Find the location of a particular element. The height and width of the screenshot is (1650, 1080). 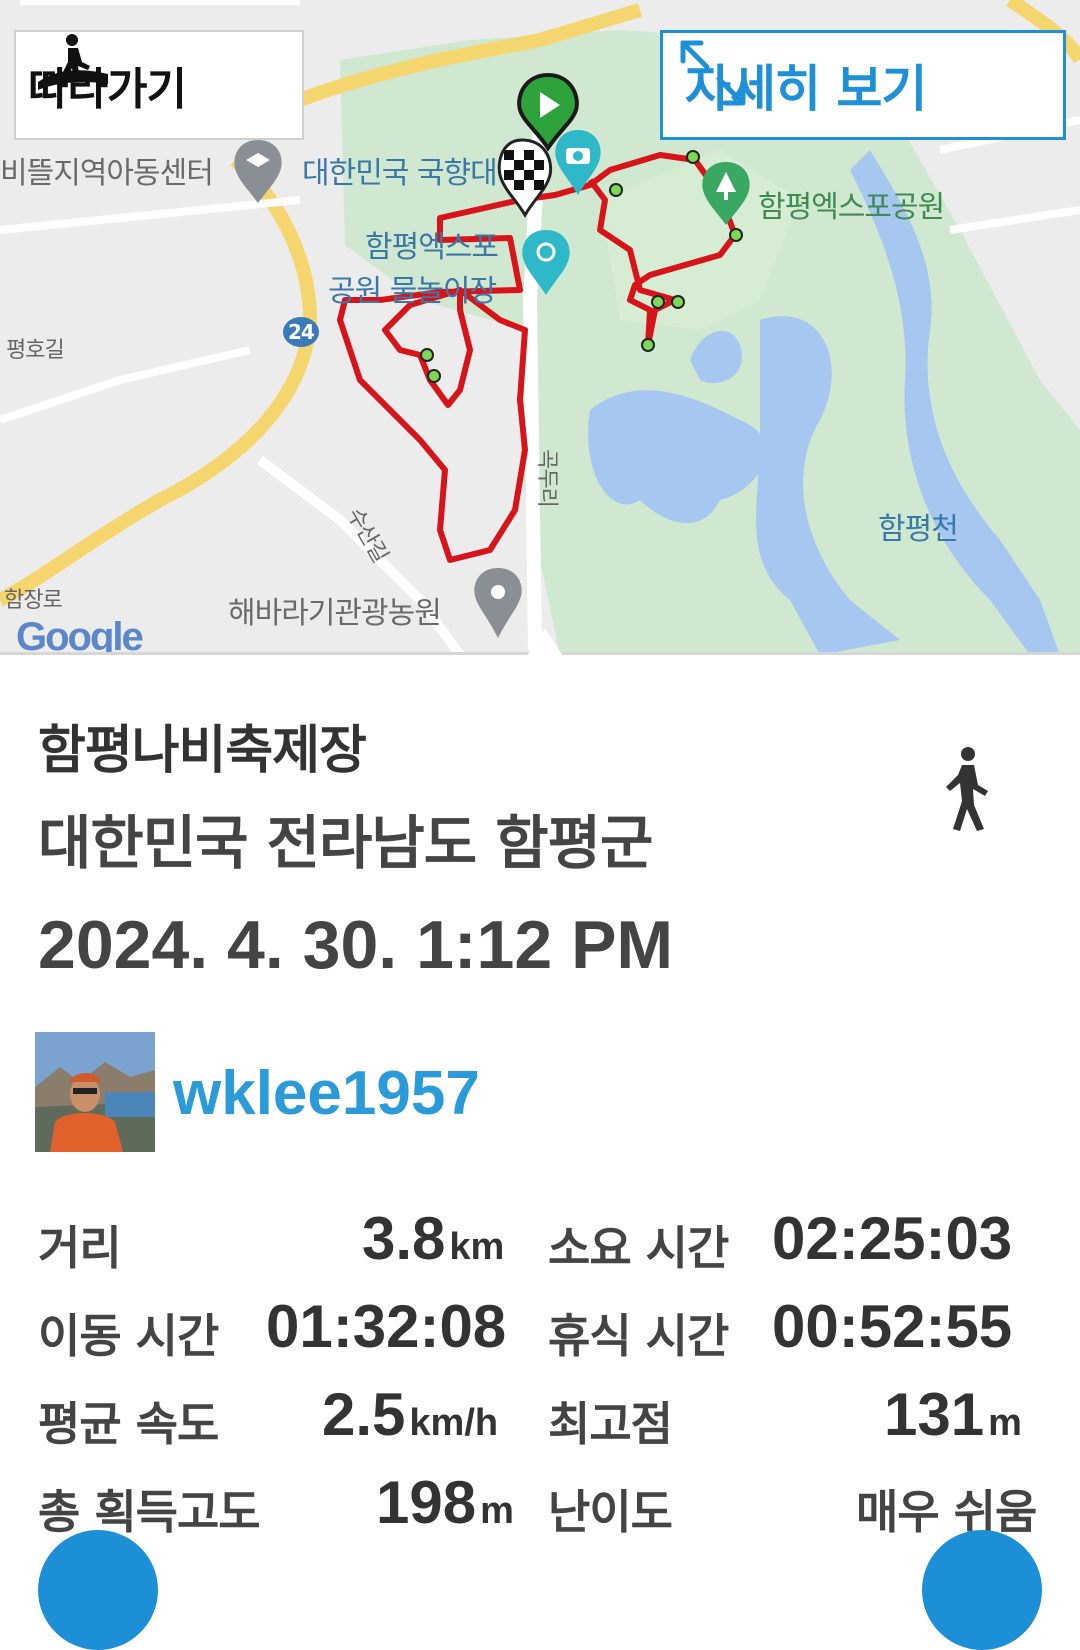

map-pointer is located at coordinates (545, 642).